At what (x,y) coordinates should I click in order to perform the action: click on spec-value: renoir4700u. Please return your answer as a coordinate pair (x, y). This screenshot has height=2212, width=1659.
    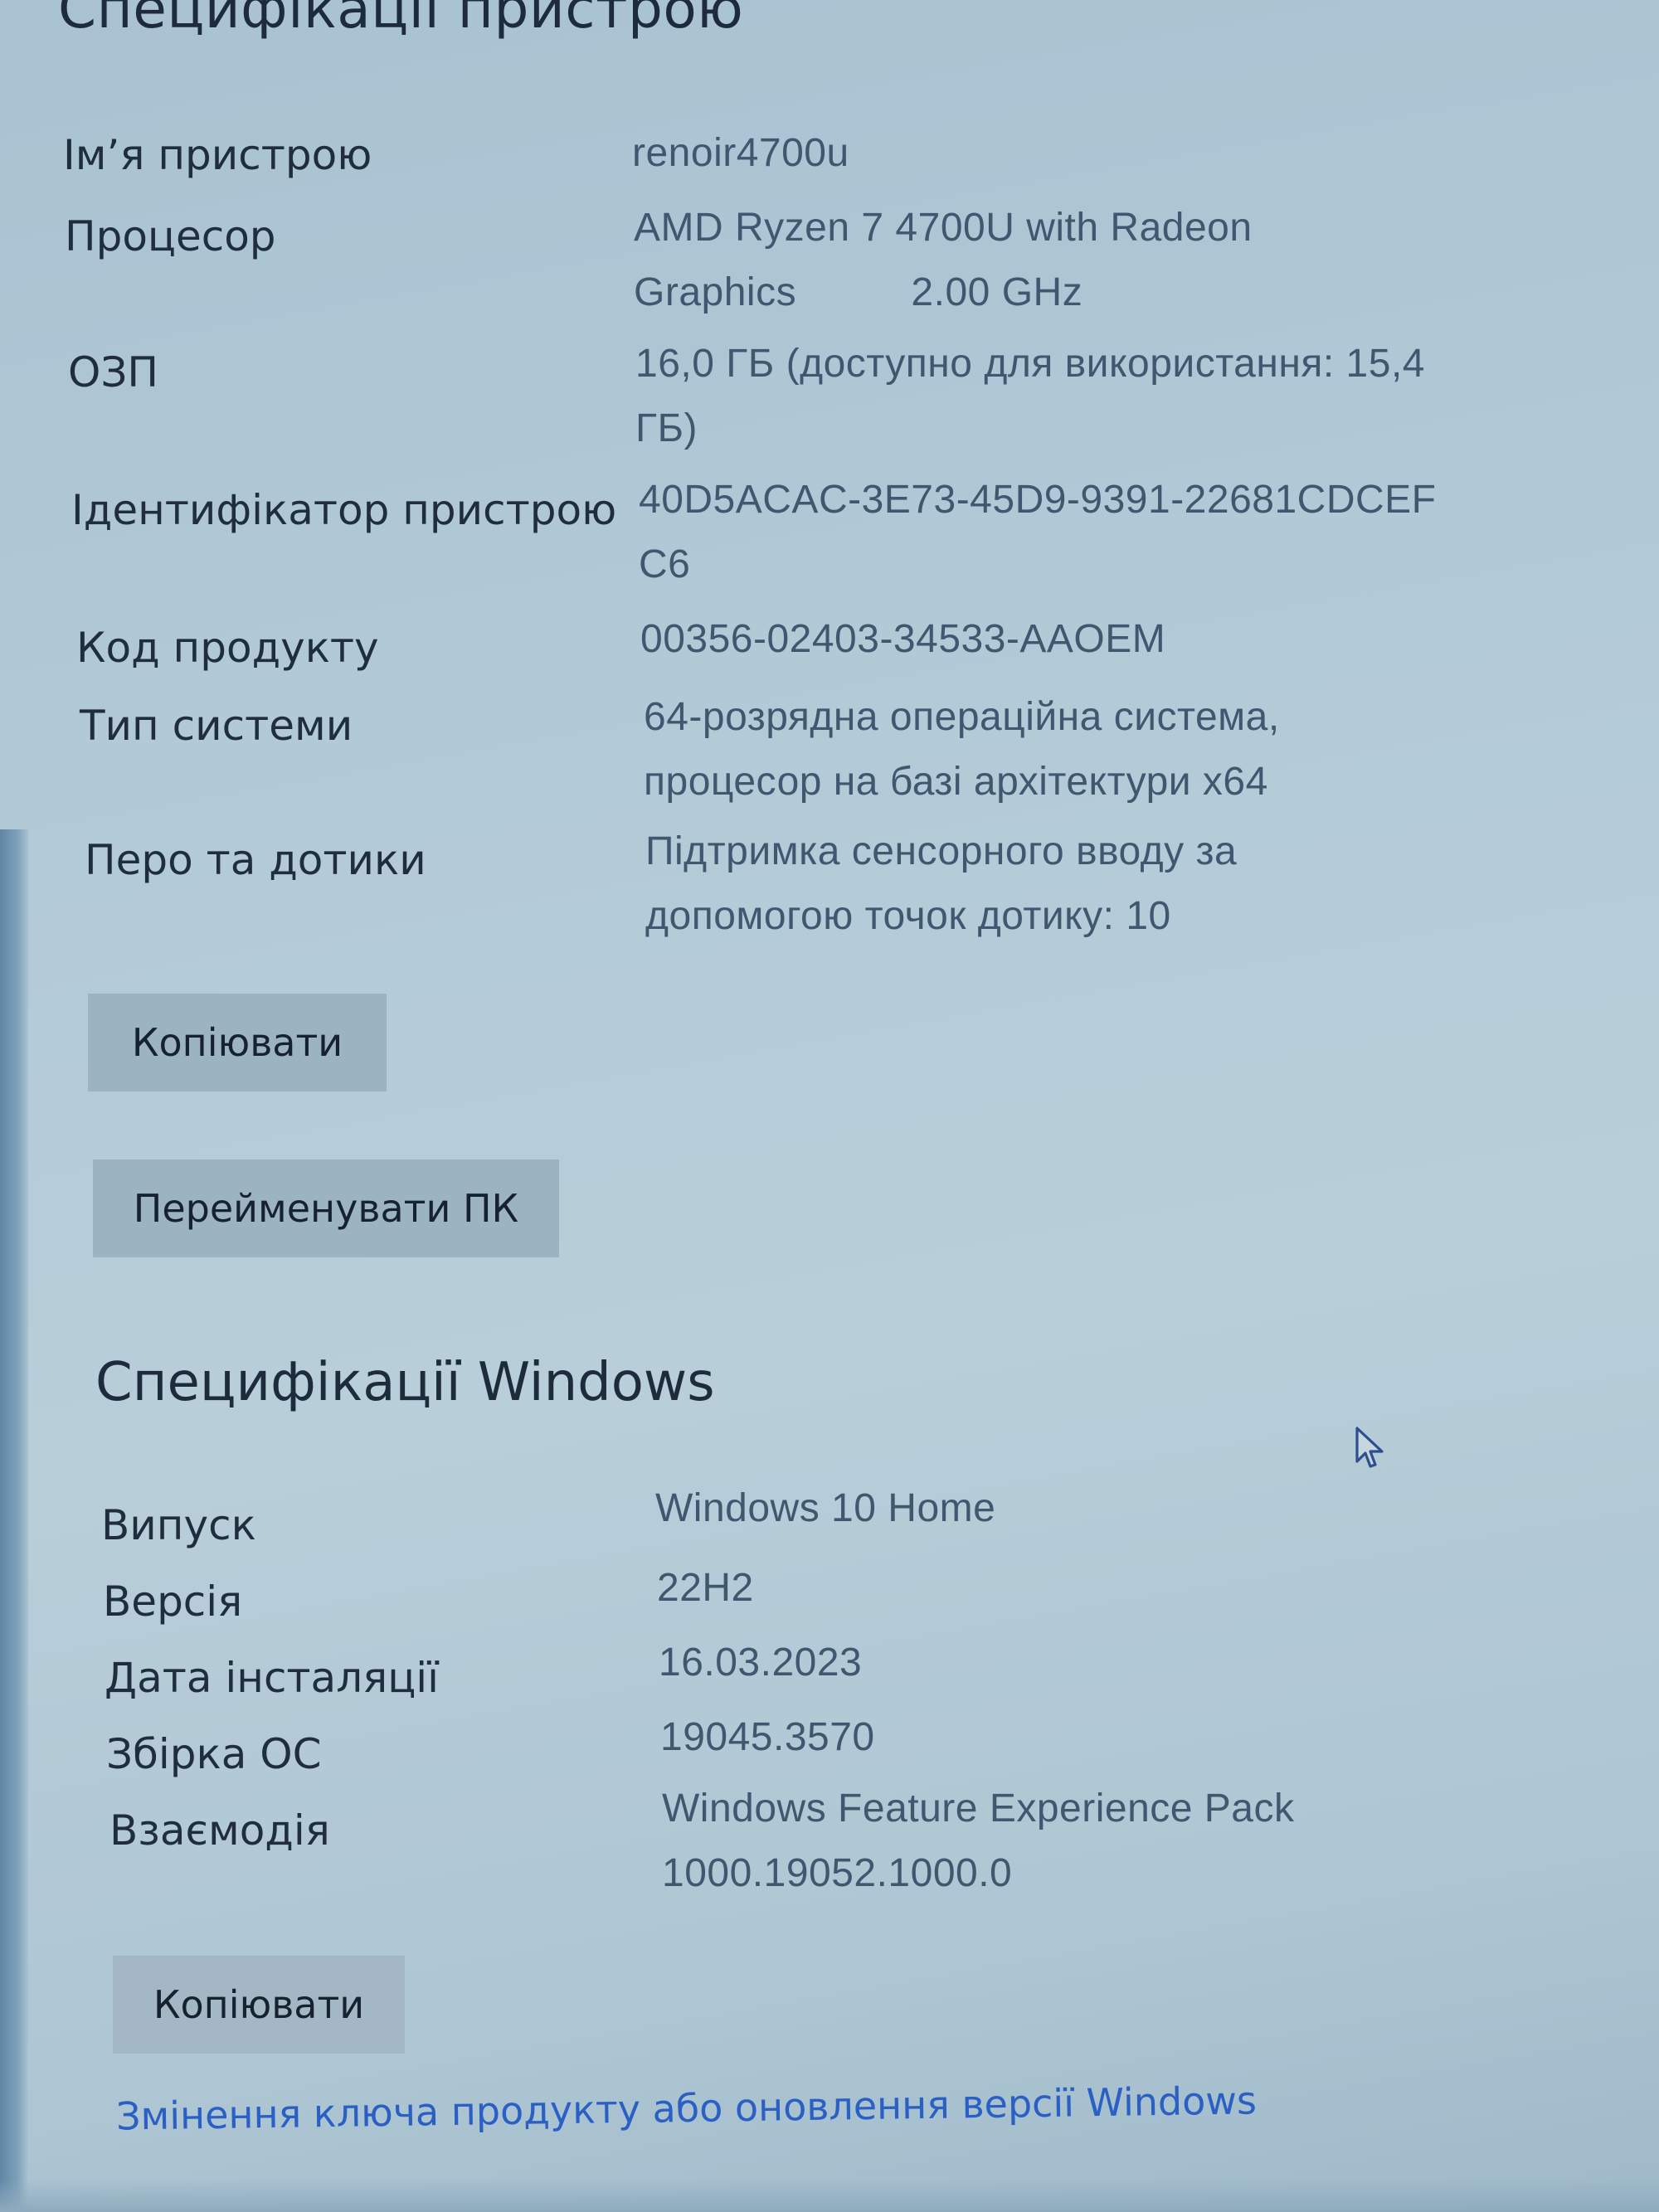
    Looking at the image, I should click on (740, 153).